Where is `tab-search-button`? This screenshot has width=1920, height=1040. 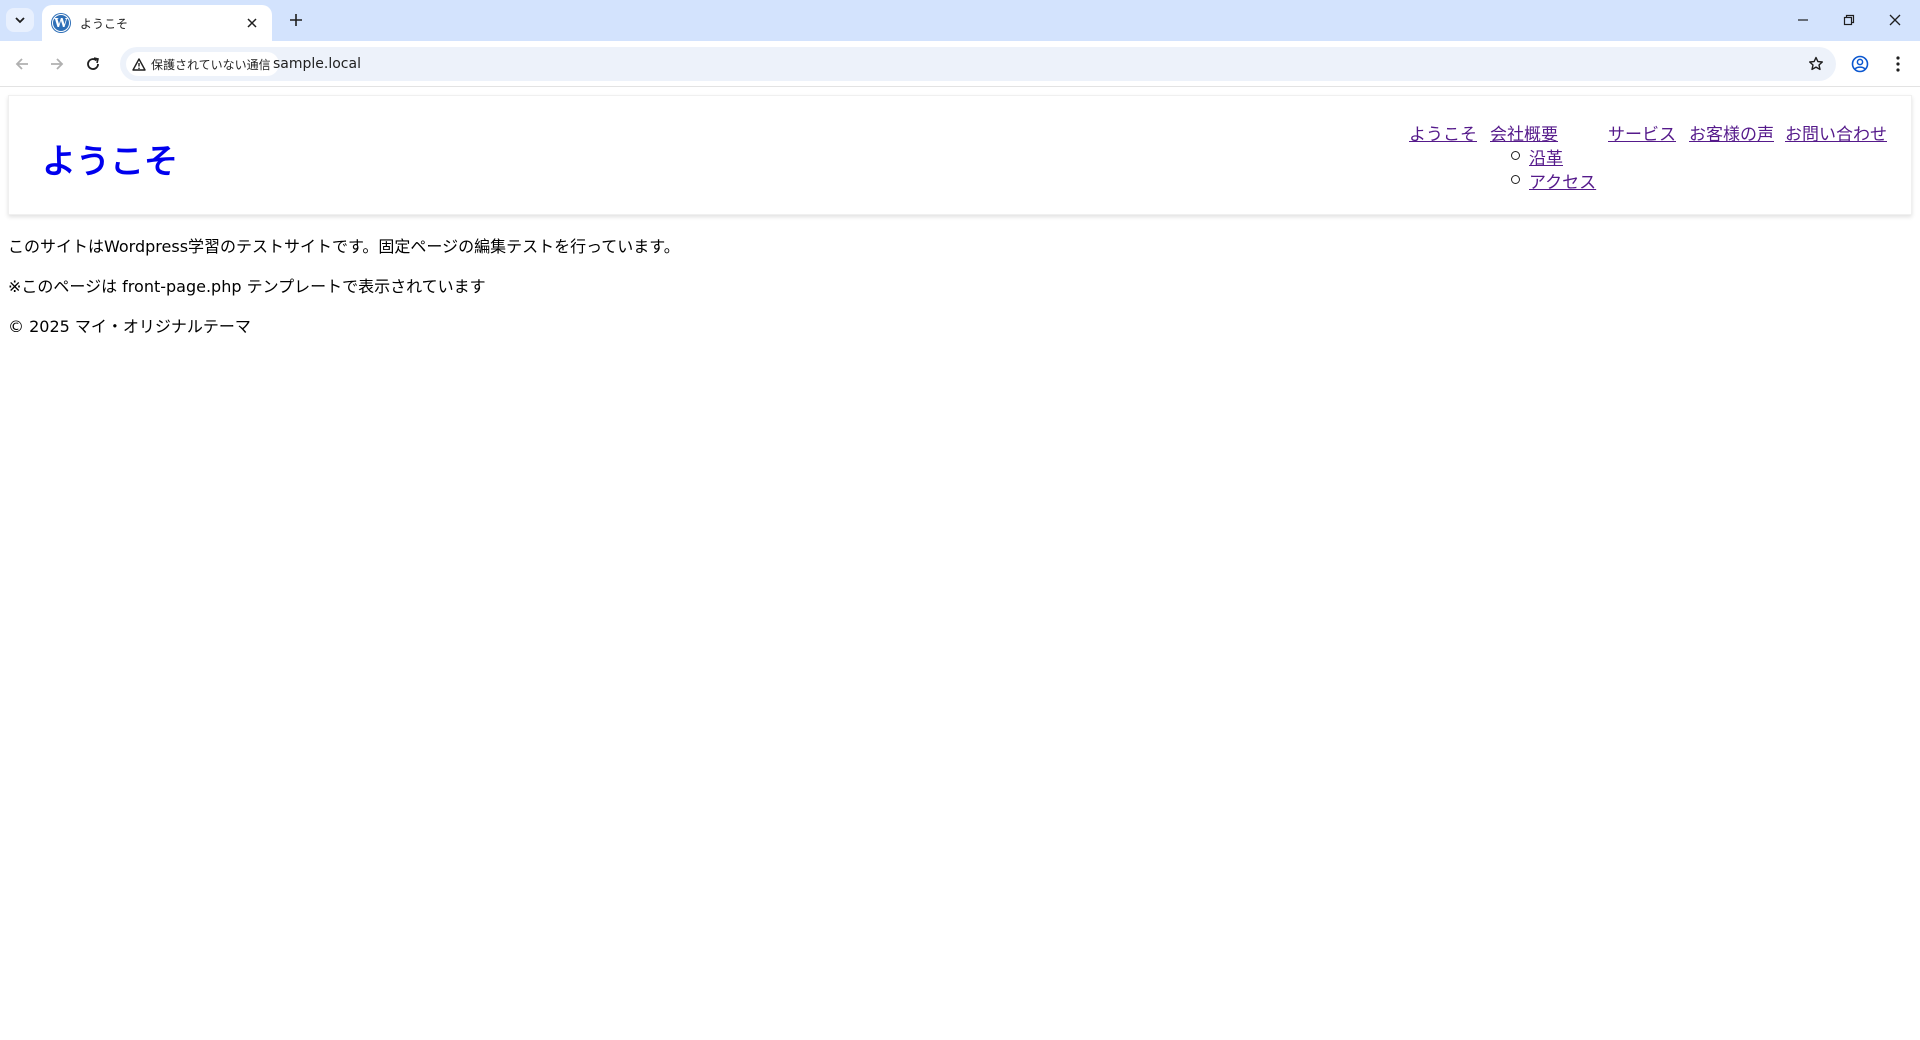
tab-search-button is located at coordinates (20, 20).